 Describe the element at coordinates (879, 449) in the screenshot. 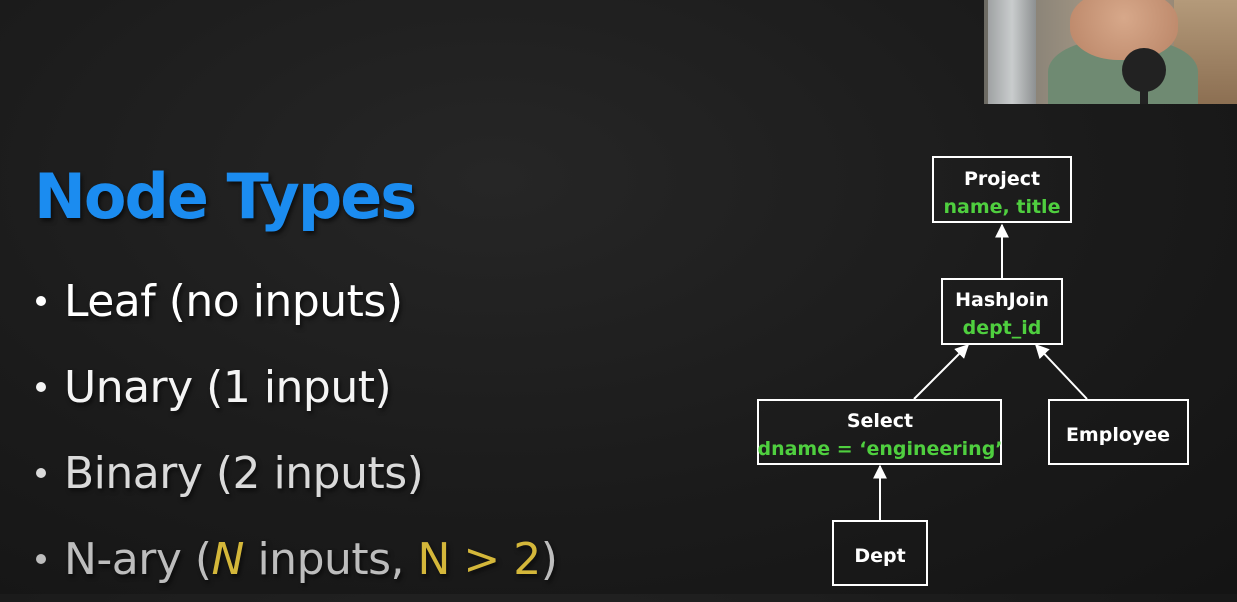

I see `node-select-predicate: dname = ‘engineering’` at that location.